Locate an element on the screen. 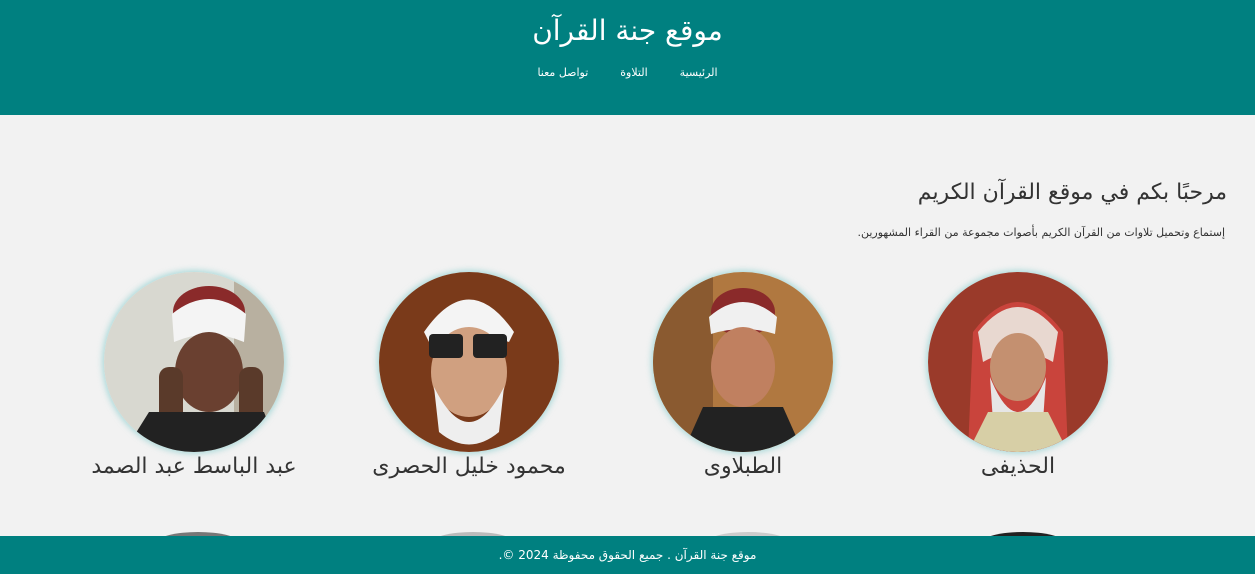 This screenshot has width=1255, height=574. nav-recitation: التلاوة is located at coordinates (633, 72).